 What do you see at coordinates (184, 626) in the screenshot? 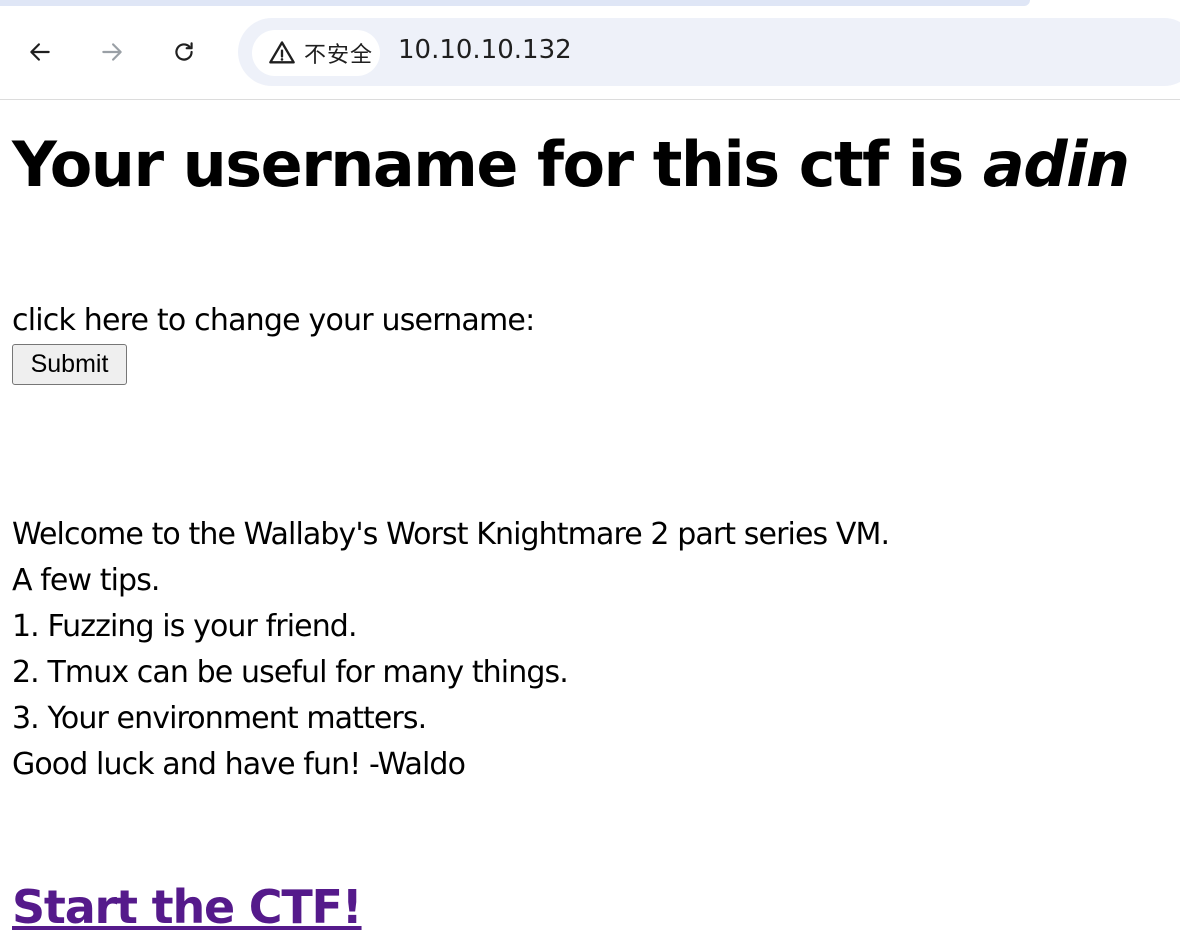
I see `tip-item: 1. Fuzzing is your friend.` at bounding box center [184, 626].